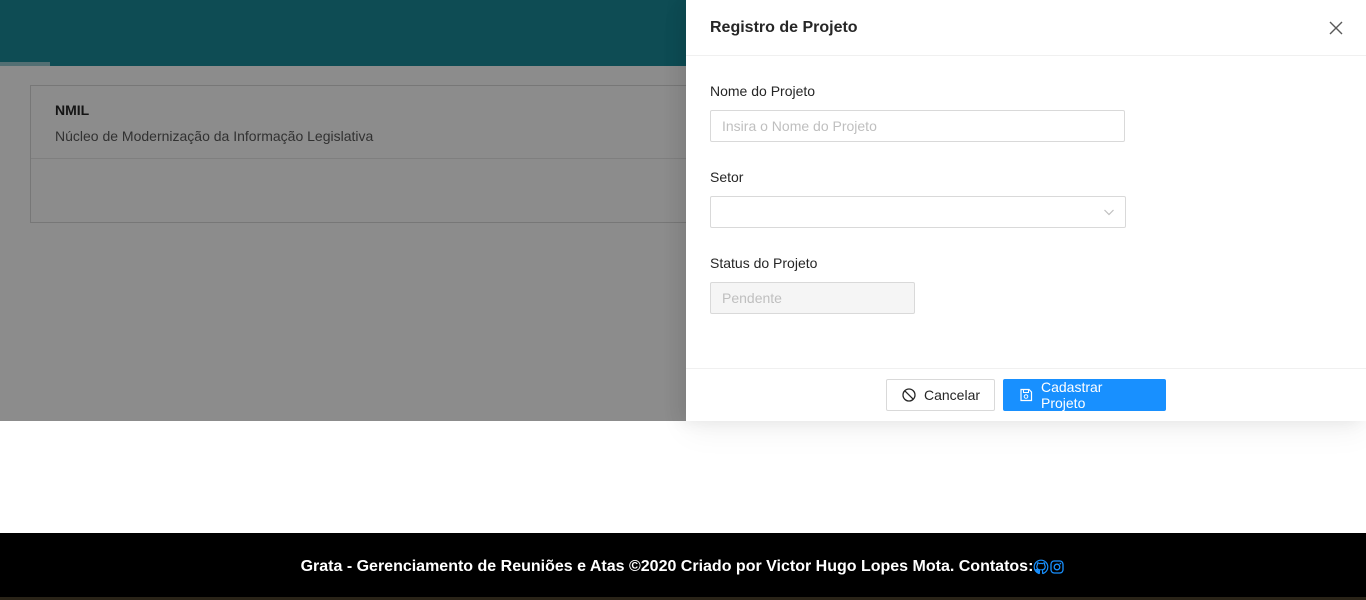  What do you see at coordinates (1072, 395) in the screenshot?
I see `register-button-label: Cadastrar Projeto` at bounding box center [1072, 395].